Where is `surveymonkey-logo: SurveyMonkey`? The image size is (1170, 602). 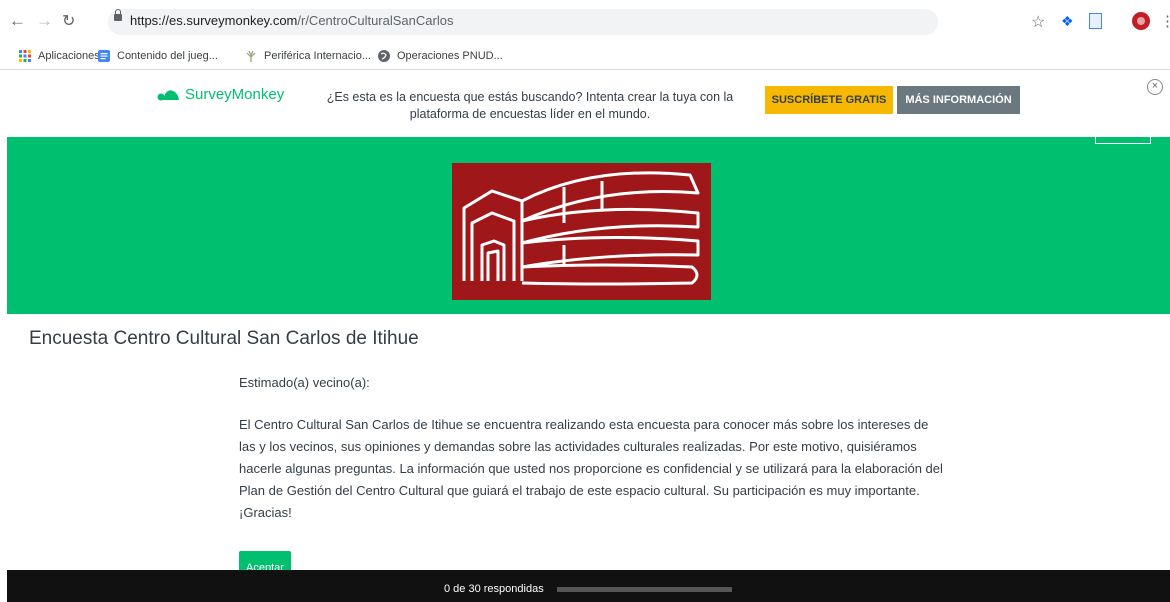
surveymonkey-logo: SurveyMonkey is located at coordinates (220, 94).